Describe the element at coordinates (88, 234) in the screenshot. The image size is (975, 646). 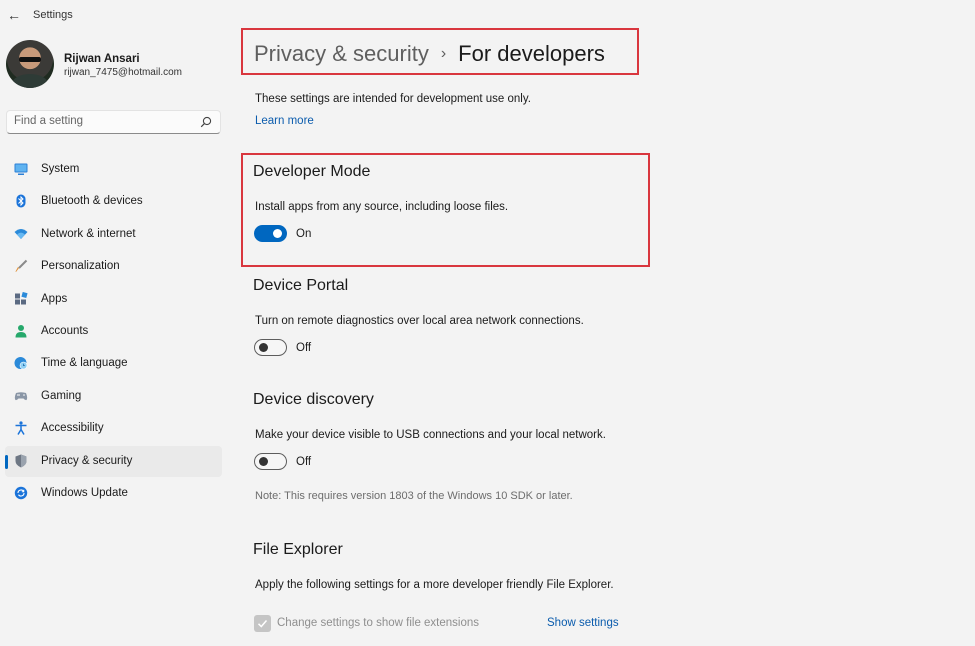
I see `sidebar-item-label: Network & internet` at that location.